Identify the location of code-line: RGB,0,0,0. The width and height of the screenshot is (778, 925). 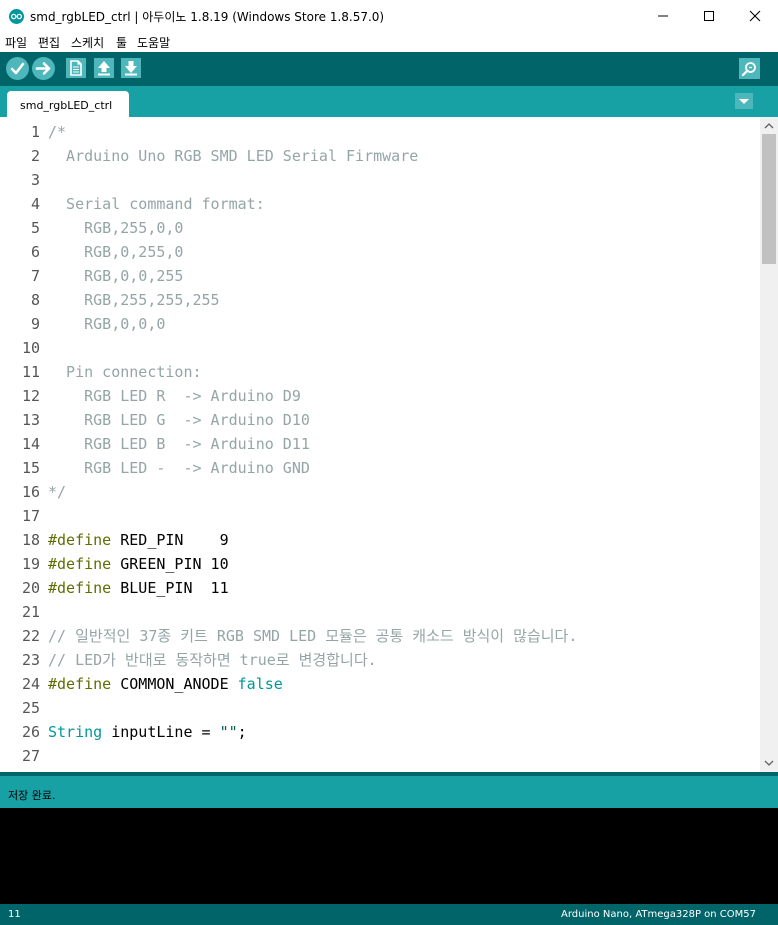
(106, 324).